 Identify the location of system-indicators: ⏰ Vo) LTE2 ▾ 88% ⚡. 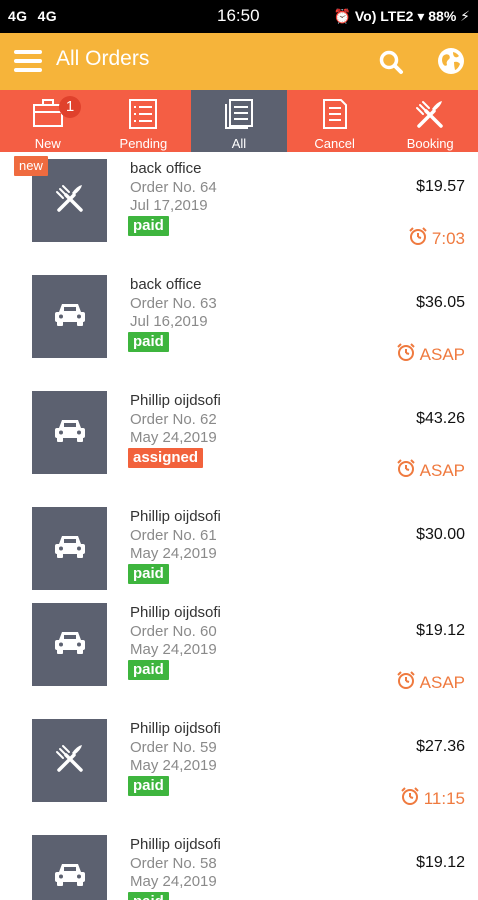
(401, 16).